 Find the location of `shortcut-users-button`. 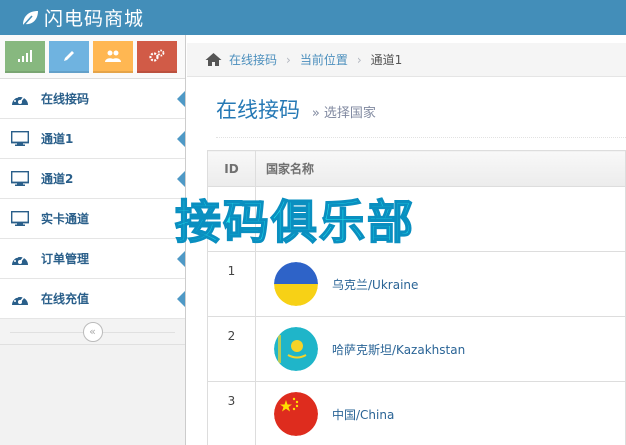

shortcut-users-button is located at coordinates (113, 57).